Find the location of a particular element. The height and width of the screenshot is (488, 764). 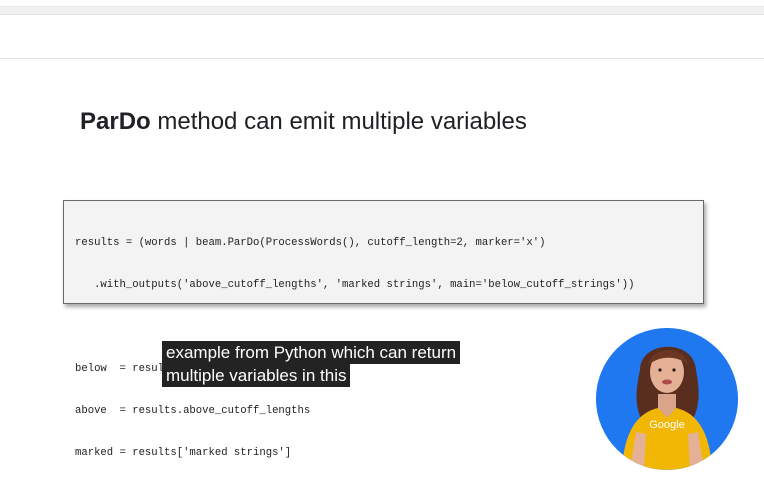

code-line: above = results.above_cutoff_lengths is located at coordinates (193, 411).